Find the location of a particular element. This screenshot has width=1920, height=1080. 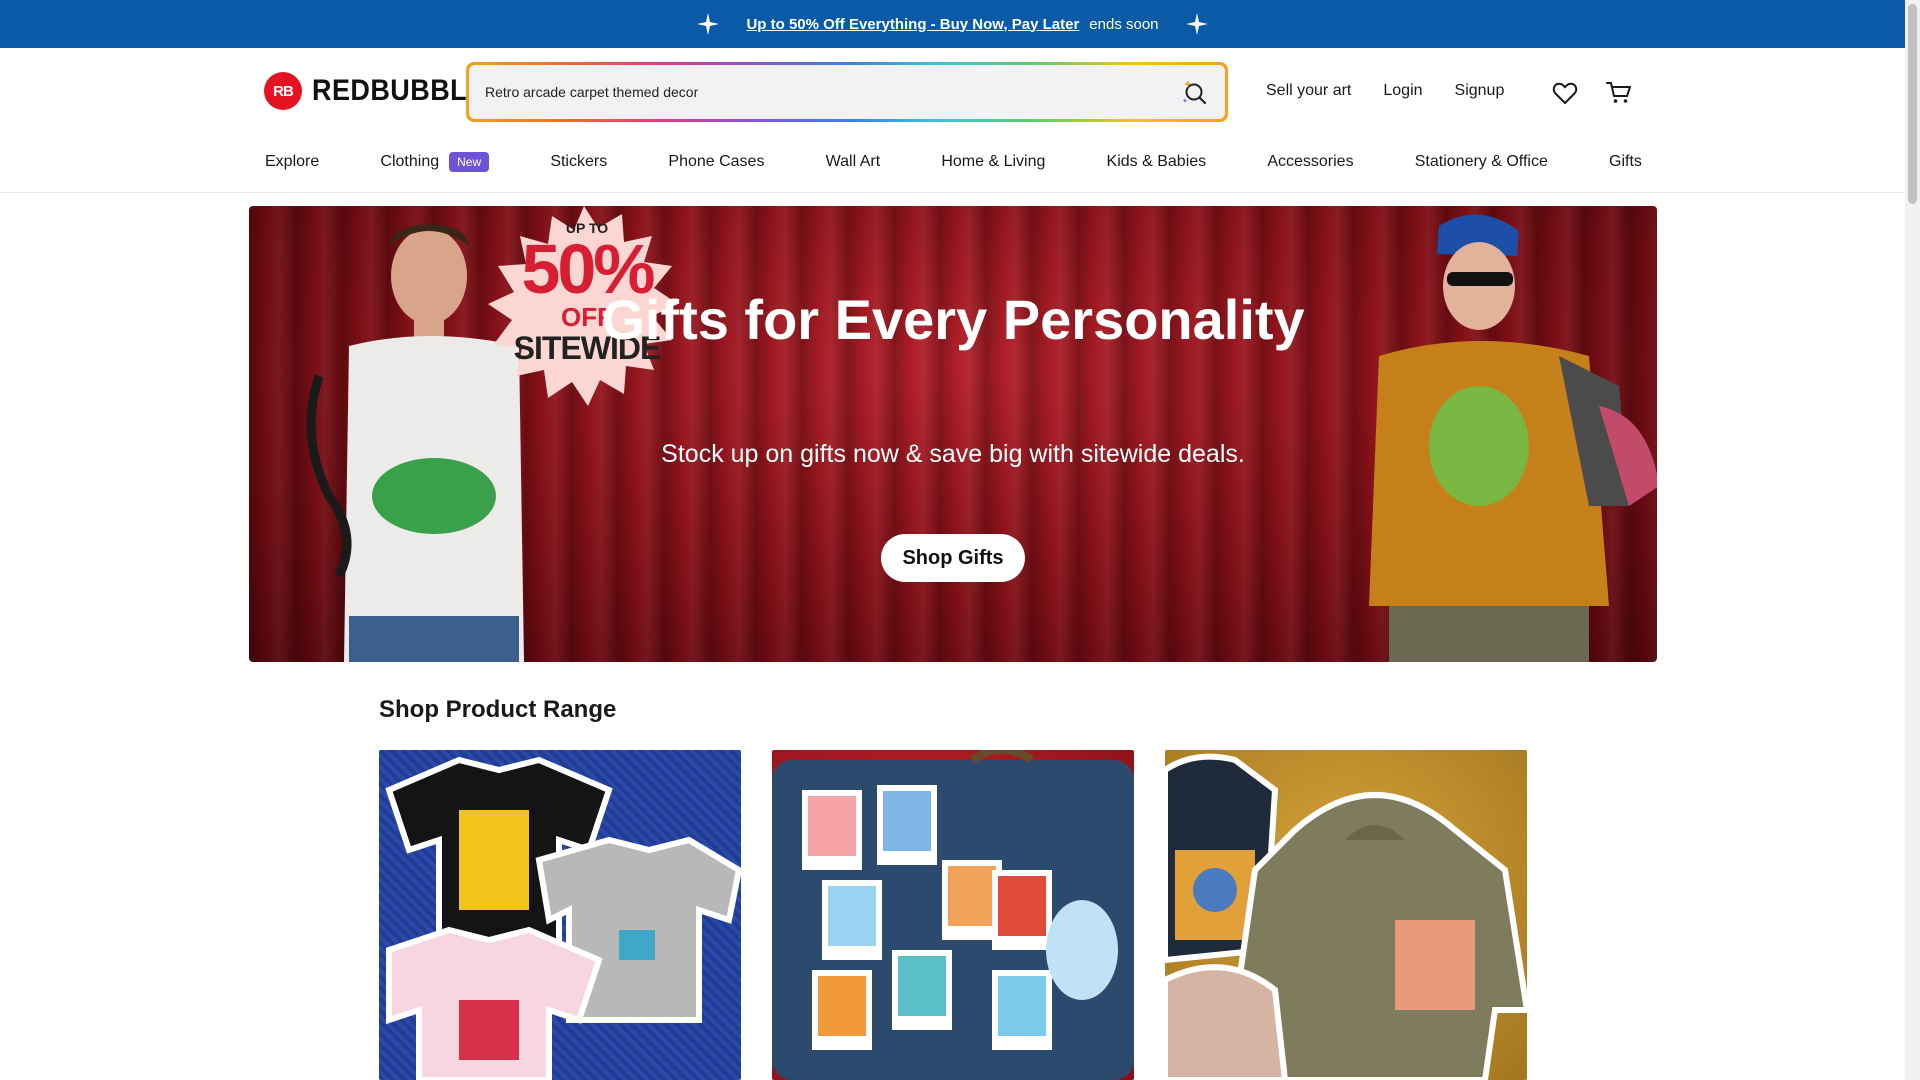

shop-gifts-button: Shop Gifts is located at coordinates (953, 558).